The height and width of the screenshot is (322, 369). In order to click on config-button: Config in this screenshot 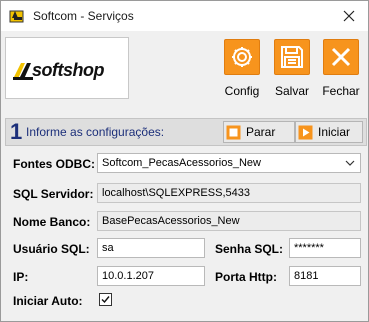, I will do `click(242, 68)`.